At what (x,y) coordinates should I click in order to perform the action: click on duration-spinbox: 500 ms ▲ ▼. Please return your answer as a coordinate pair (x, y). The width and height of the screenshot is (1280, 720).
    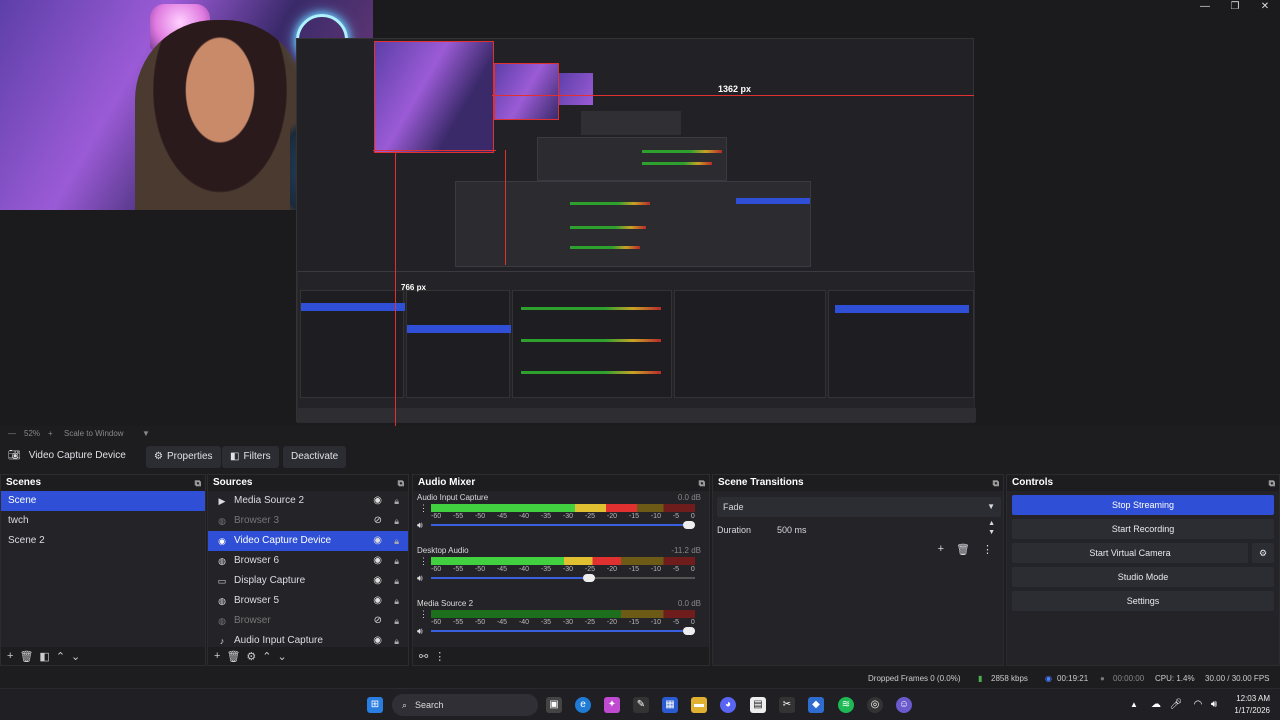
    Looking at the image, I should click on (886, 529).